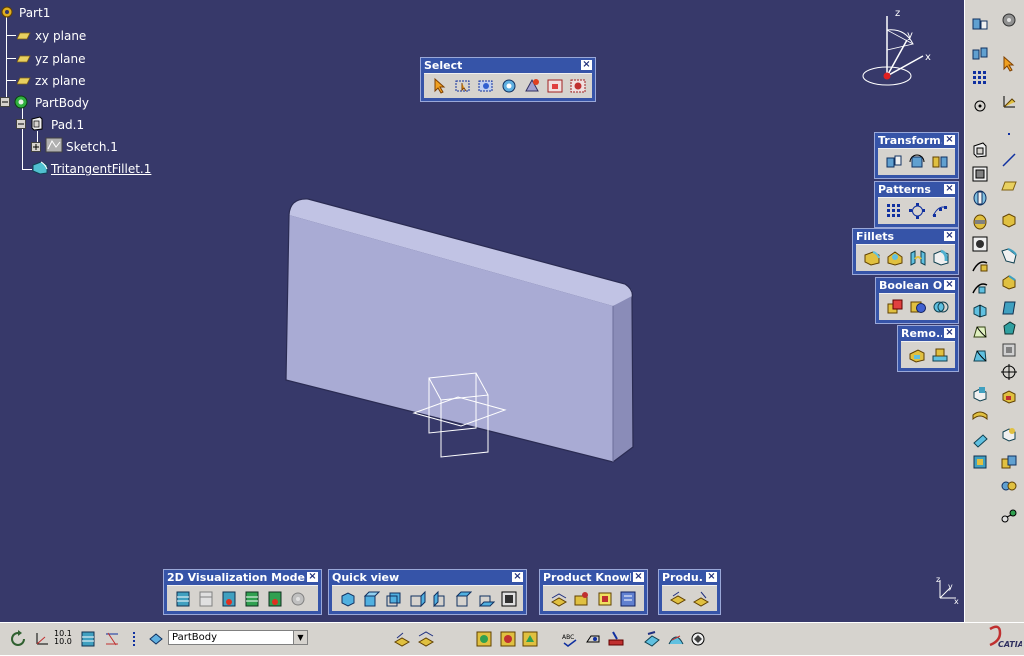 The width and height of the screenshot is (1024, 656). Describe the element at coordinates (484, 639) in the screenshot. I see `render-shading-icon` at that location.